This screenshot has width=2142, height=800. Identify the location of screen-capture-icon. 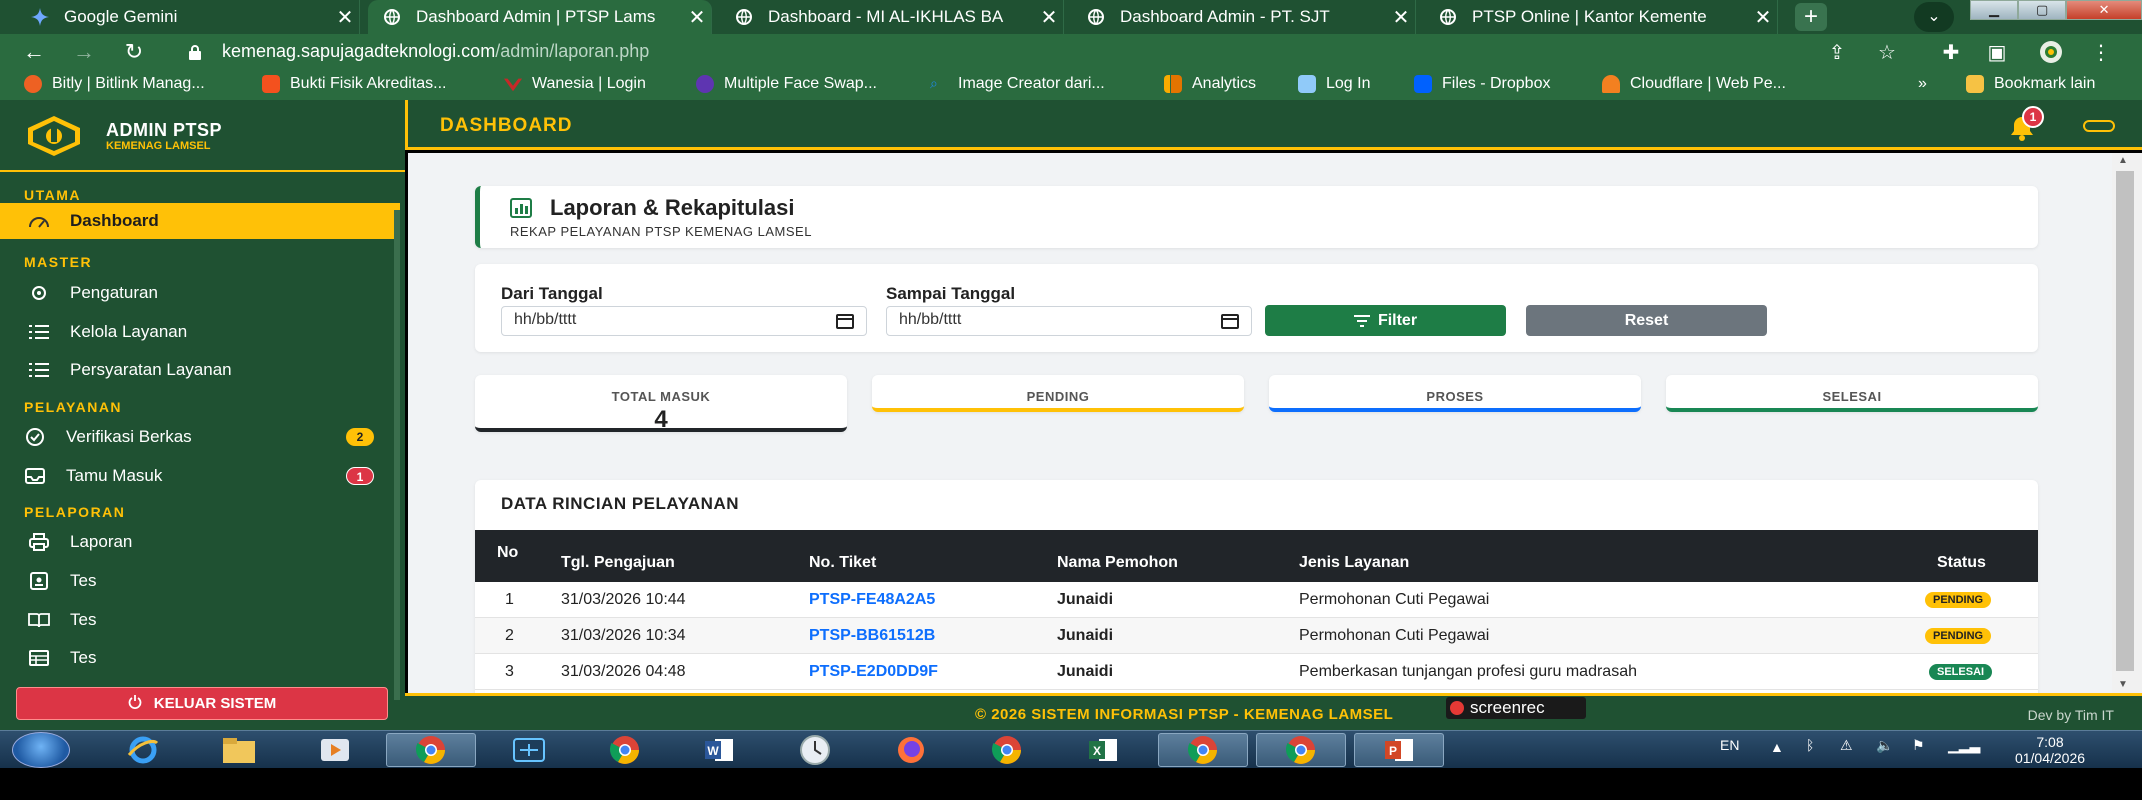
(529, 750).